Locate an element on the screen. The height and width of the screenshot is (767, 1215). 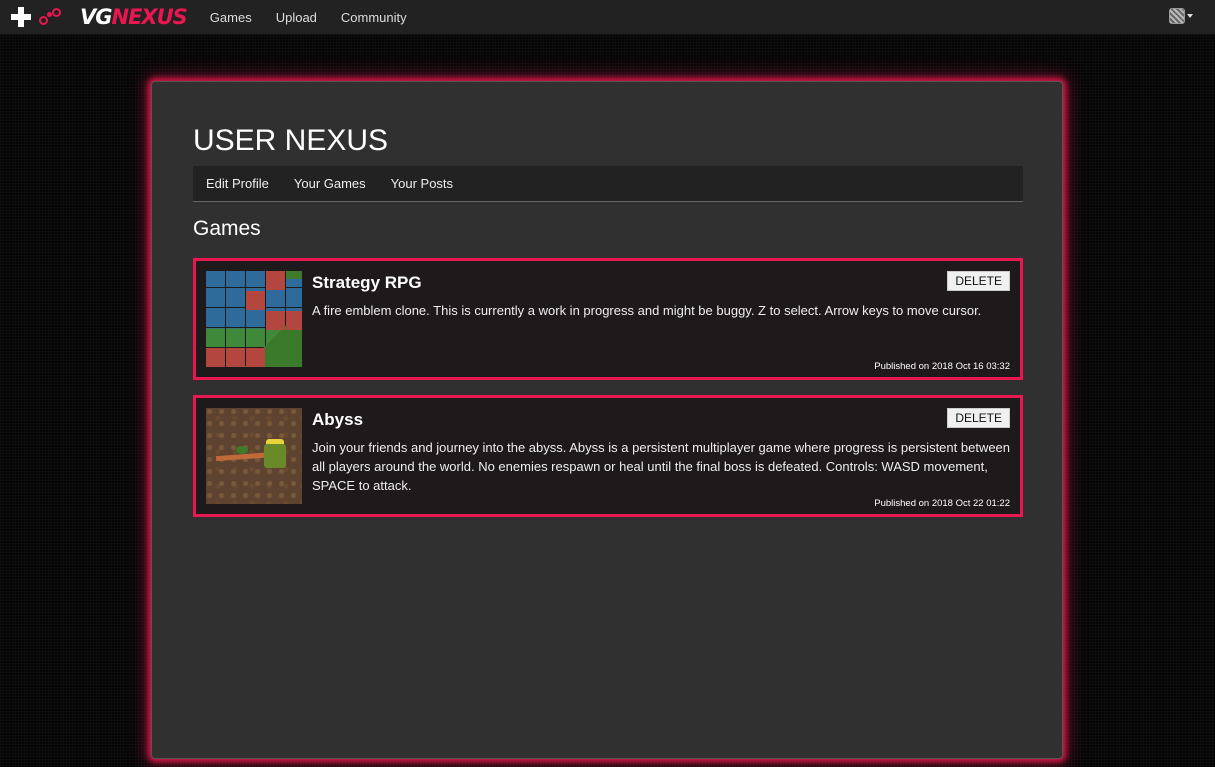
tab-your-posts: Your Posts is located at coordinates (421, 183).